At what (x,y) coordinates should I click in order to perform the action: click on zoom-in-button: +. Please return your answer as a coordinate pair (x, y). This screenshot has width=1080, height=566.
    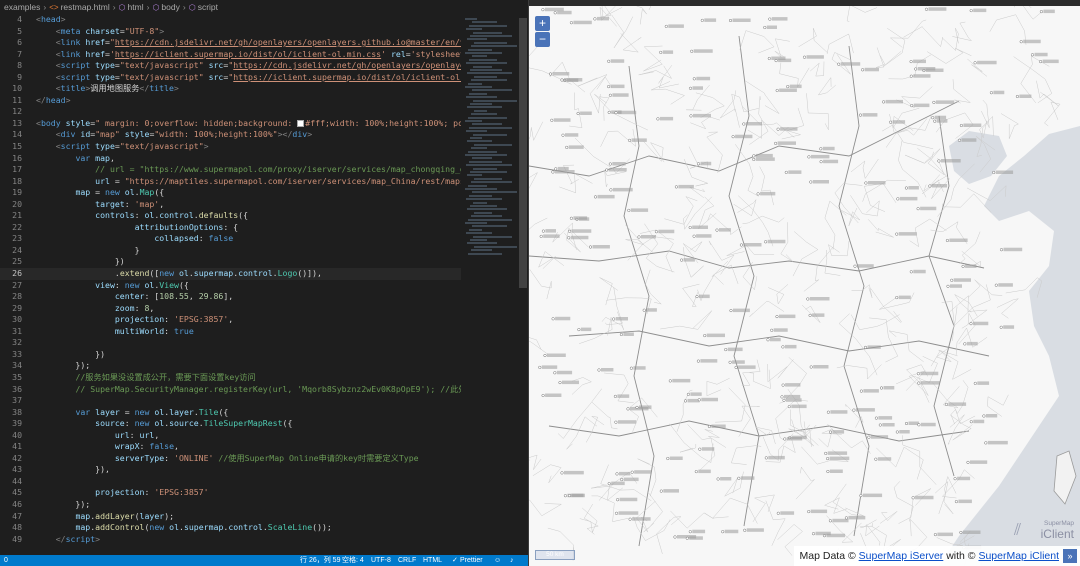
    Looking at the image, I should click on (542, 23).